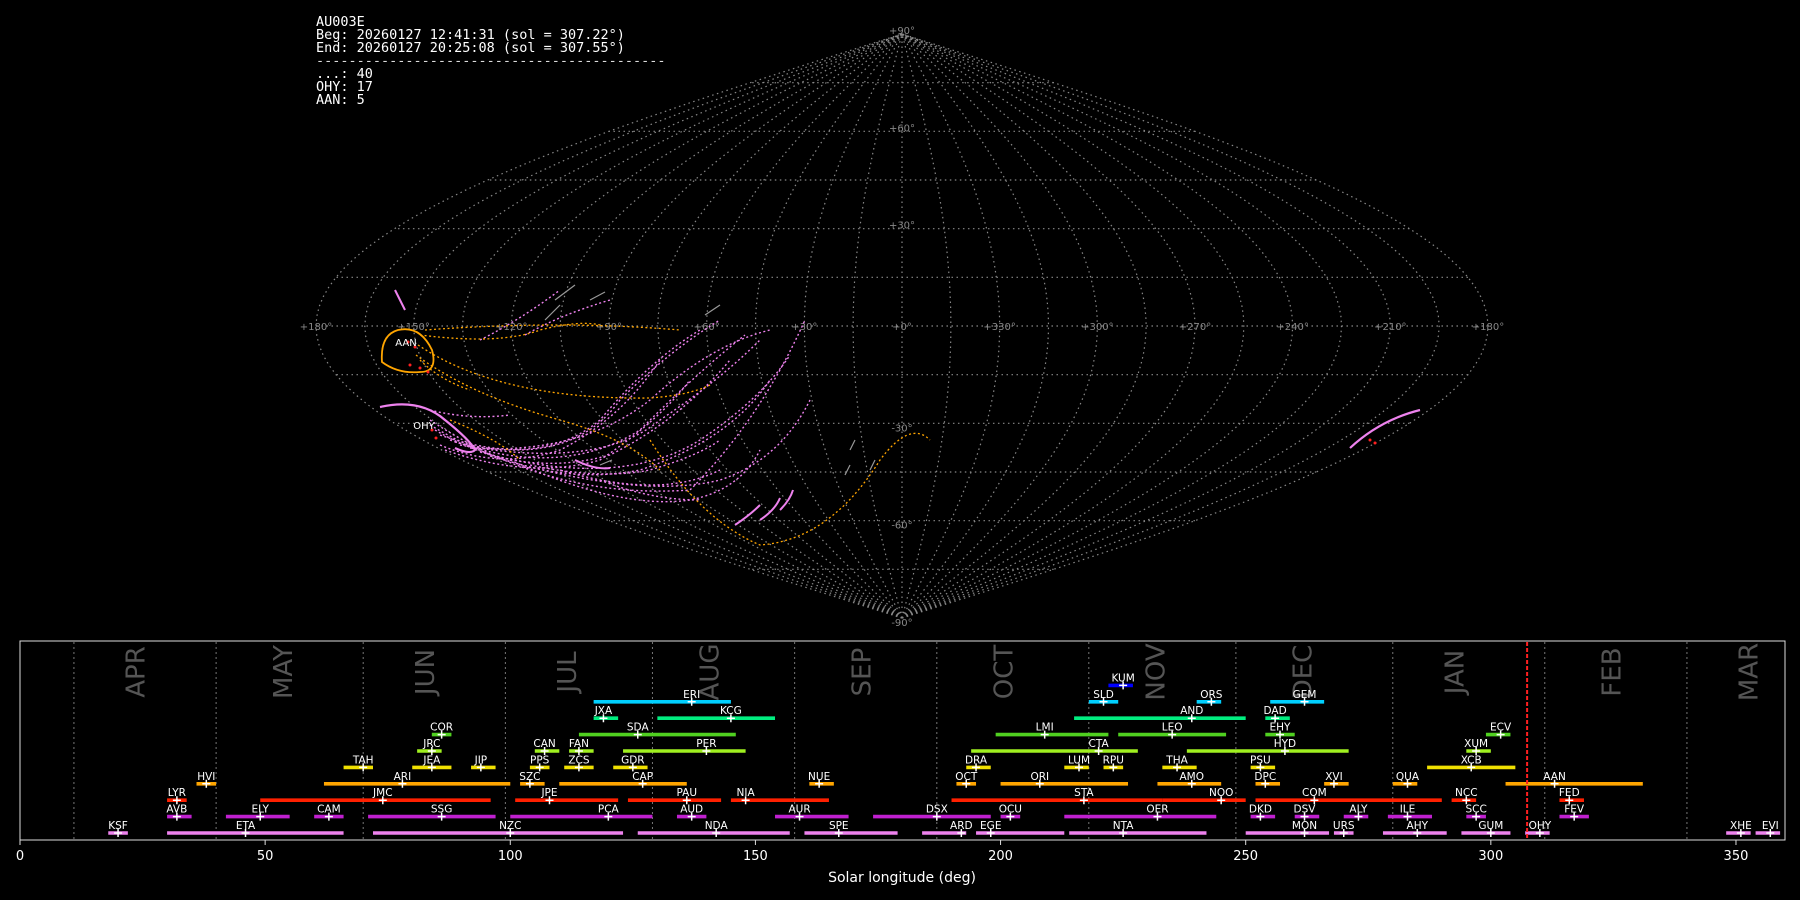 This screenshot has height=900, width=1800. I want to click on radiant-label-aan: AAN, so click(405, 343).